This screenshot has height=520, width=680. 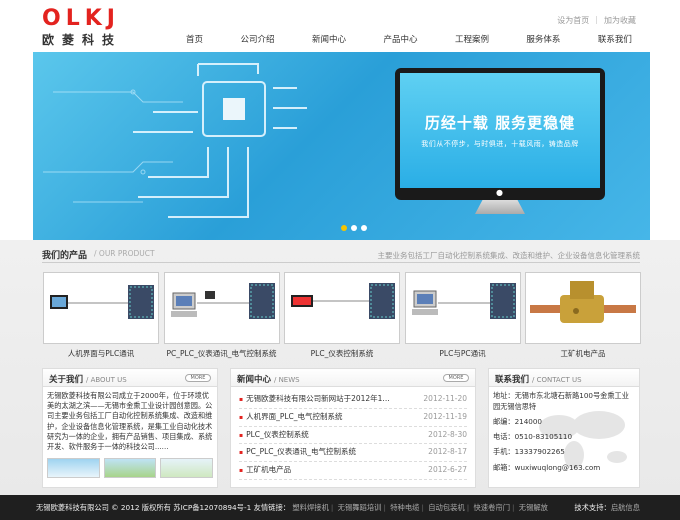 I want to click on screen-content: 历经十载 服务更稳健 我们从不停步，与时俱进，十载风雨，铸造品牌, so click(x=500, y=130).